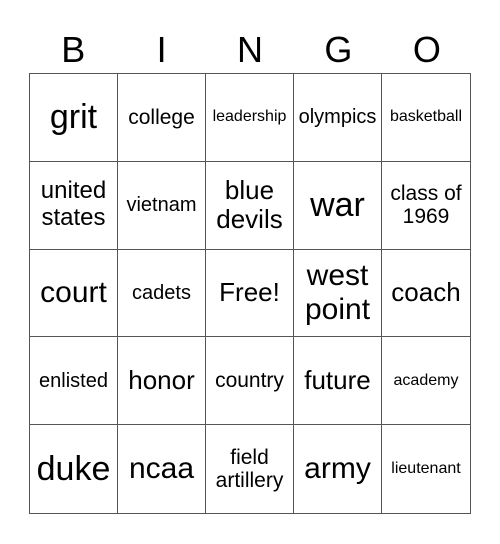 Image resolution: width=500 pixels, height=544 pixels. Describe the element at coordinates (250, 469) in the screenshot. I see `bingo-cell: field artillery` at that location.